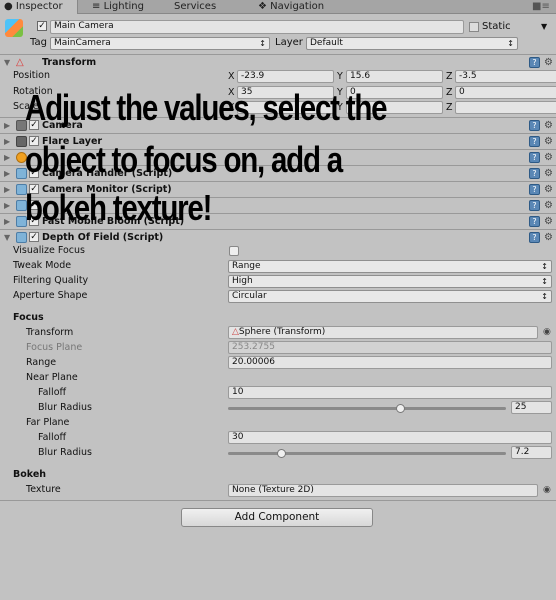  What do you see at coordinates (278, 500) in the screenshot?
I see `divider` at bounding box center [278, 500].